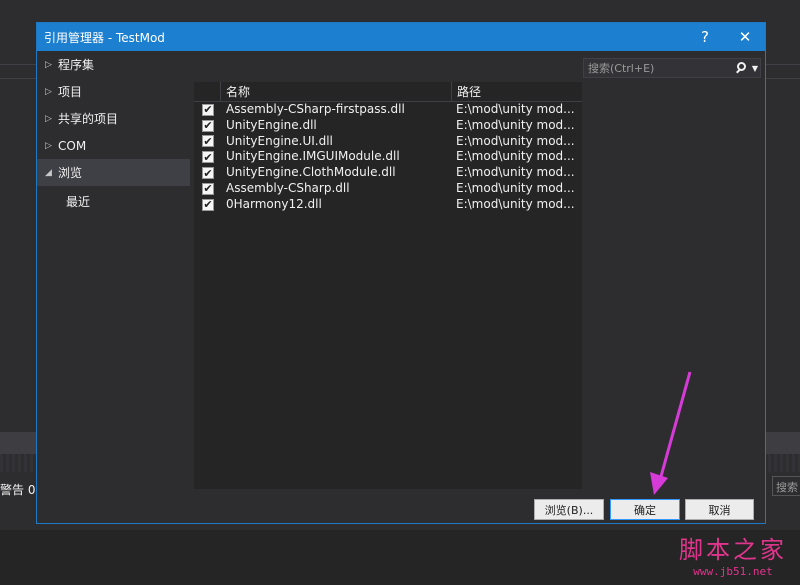 Image resolution: width=800 pixels, height=585 pixels. What do you see at coordinates (733, 550) in the screenshot?
I see `watermark-title: 脚本之家` at bounding box center [733, 550].